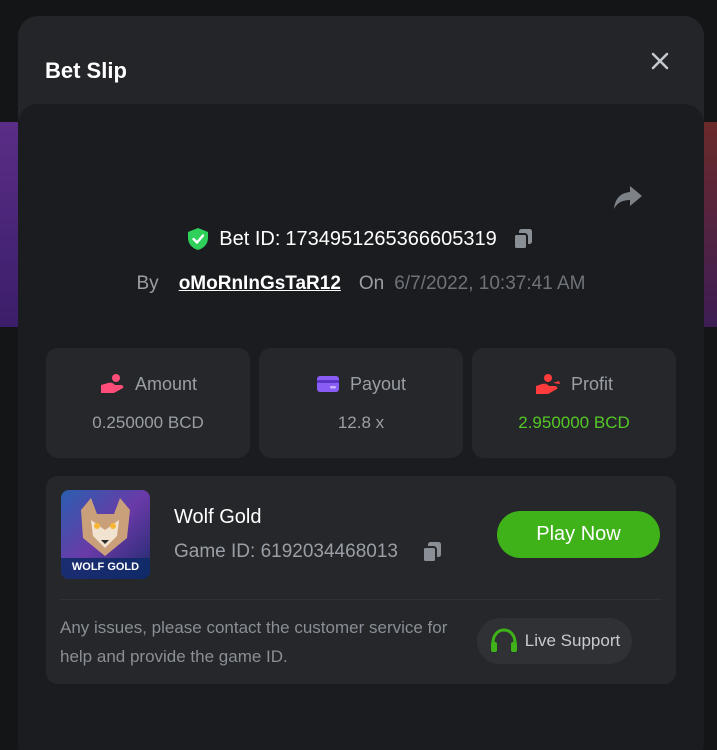 The height and width of the screenshot is (750, 717). Describe the element at coordinates (112, 383) in the screenshot. I see `hand-coins-icon` at that location.